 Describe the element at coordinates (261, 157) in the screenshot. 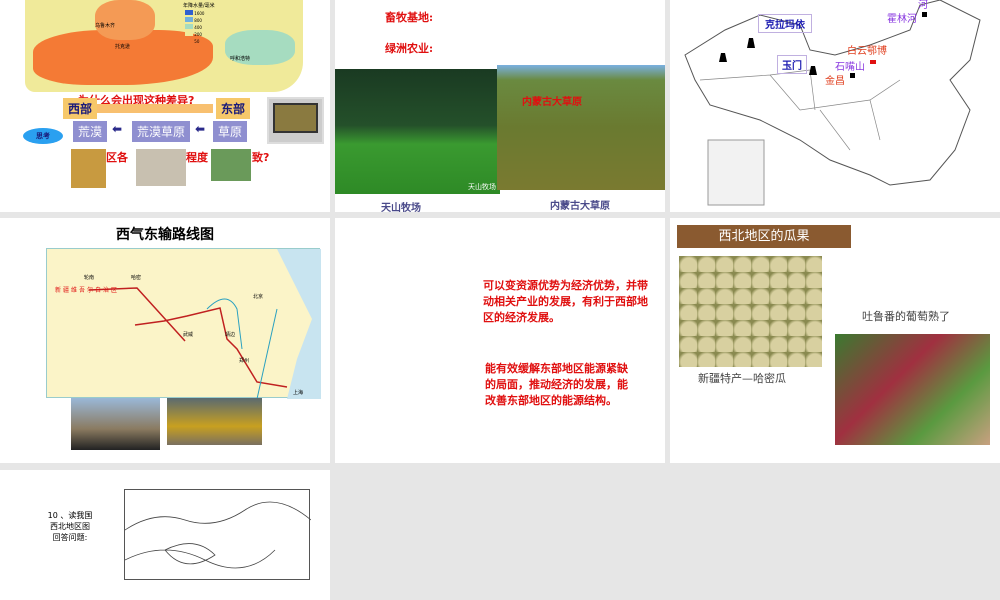

I see `question-text-2c: 致?` at that location.